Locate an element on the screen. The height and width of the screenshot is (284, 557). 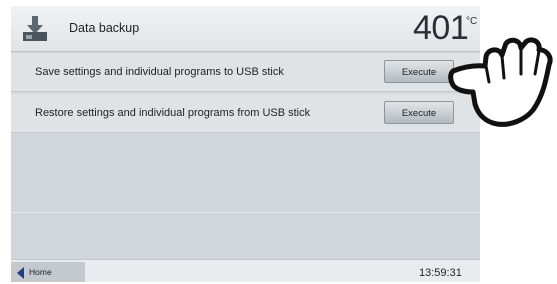
clock: 13:59:31 is located at coordinates (440, 273).